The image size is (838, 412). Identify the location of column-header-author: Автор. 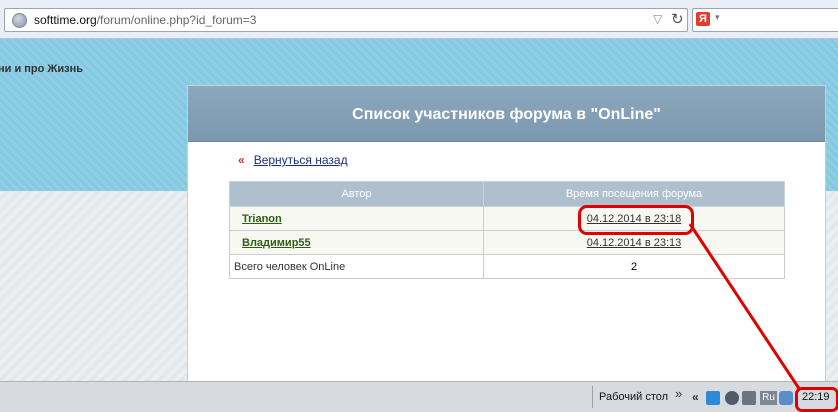
(356, 194).